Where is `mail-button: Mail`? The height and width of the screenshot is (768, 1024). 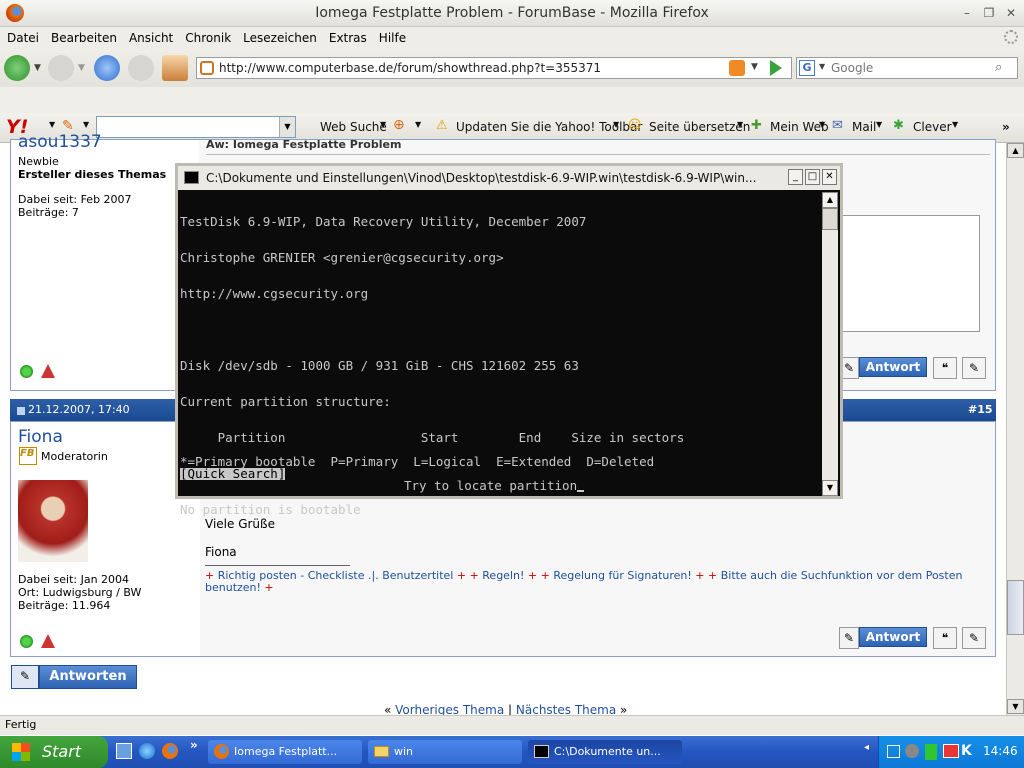 mail-button: Mail is located at coordinates (864, 127).